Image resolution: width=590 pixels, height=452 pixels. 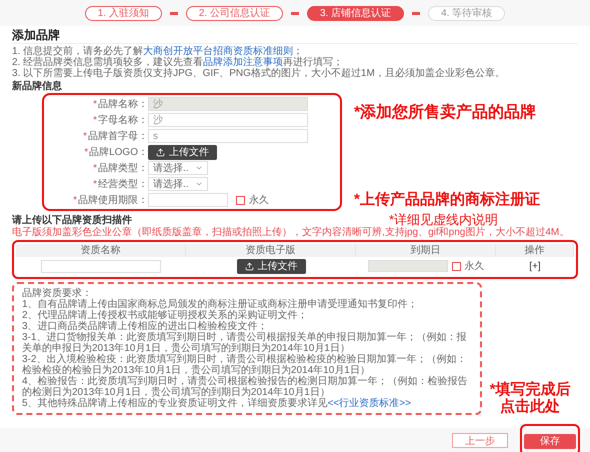 I want to click on note-link: <<行业资质标准>>, so click(x=369, y=403).